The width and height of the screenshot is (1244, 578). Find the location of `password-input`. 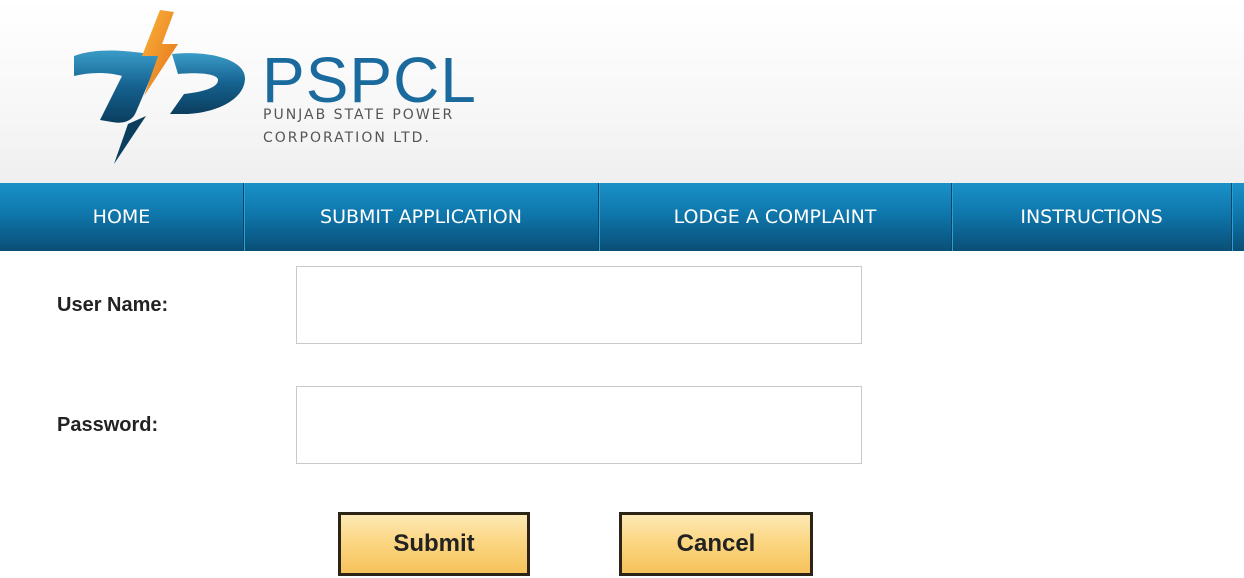

password-input is located at coordinates (579, 425).